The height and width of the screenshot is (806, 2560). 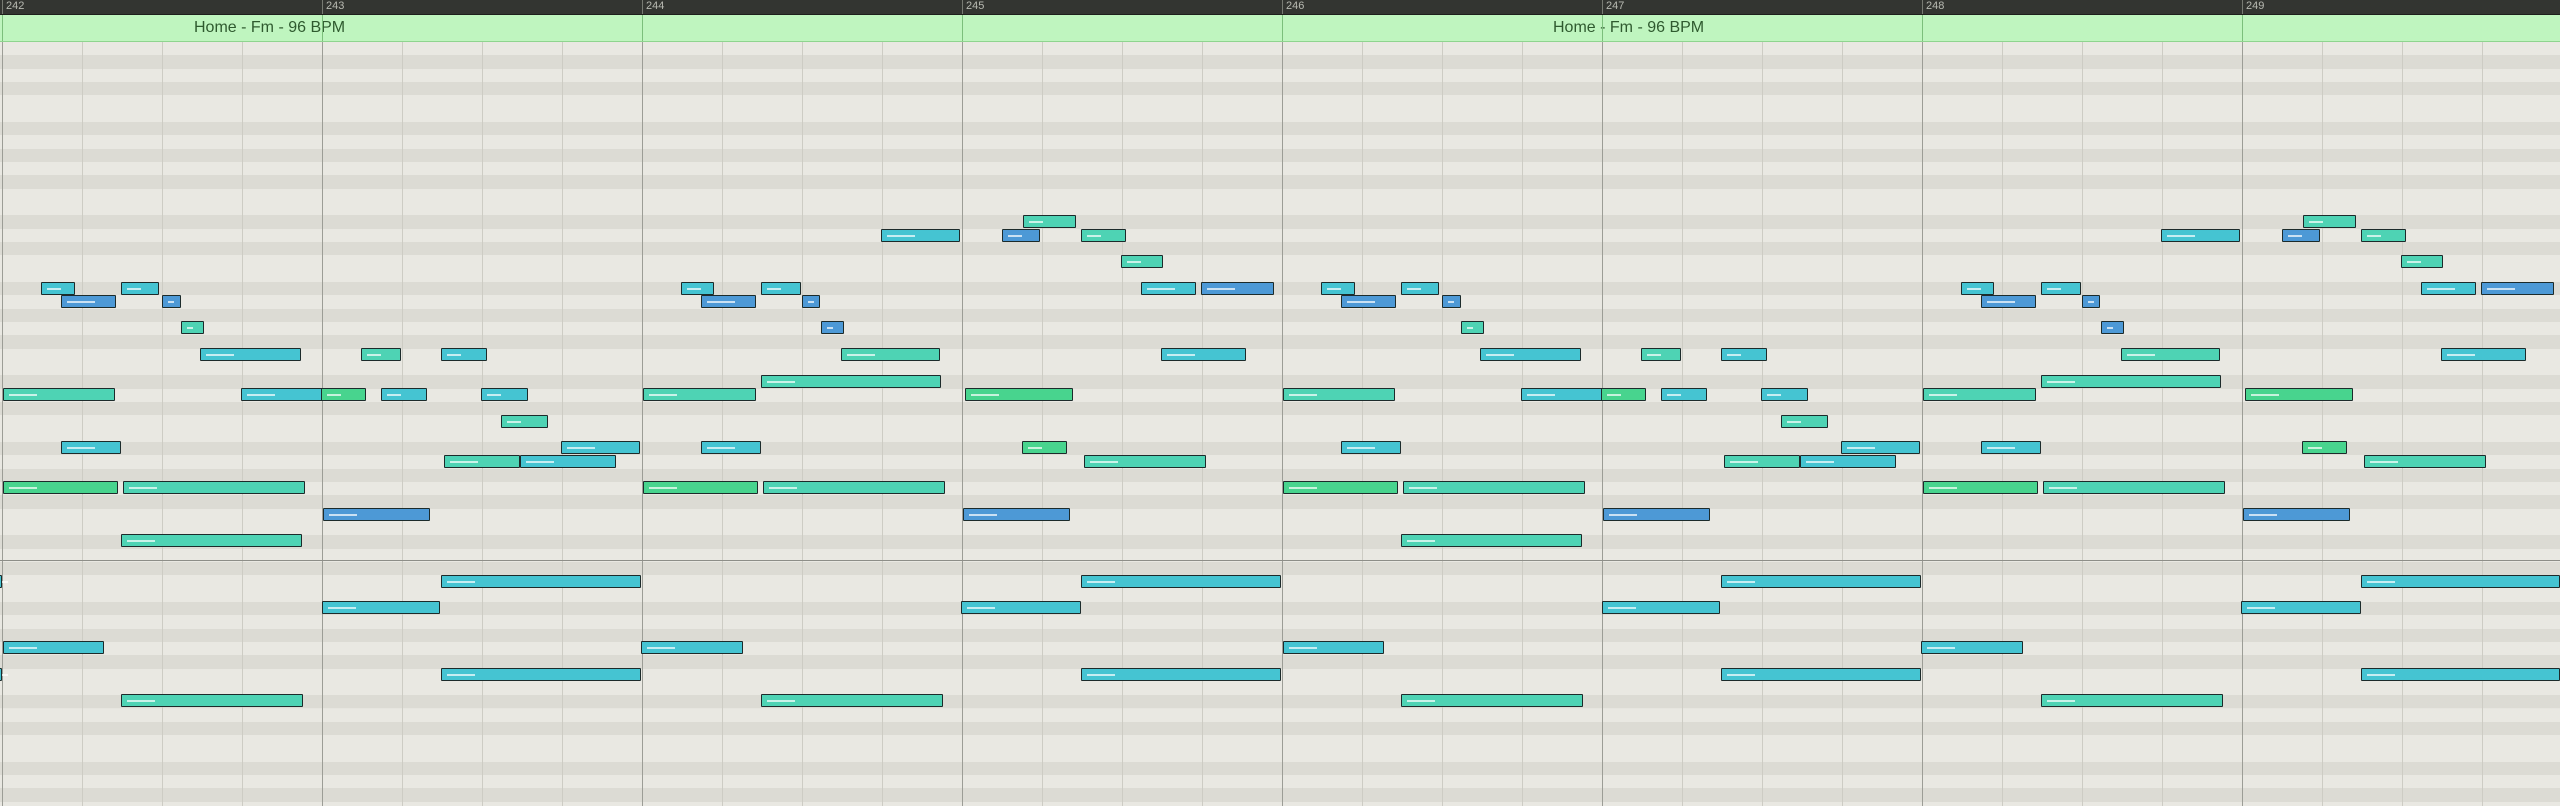 I want to click on marker-lane: Home - Fm - 96 BPM Home - Fm - 96 BPM, so click(x=1280, y=28).